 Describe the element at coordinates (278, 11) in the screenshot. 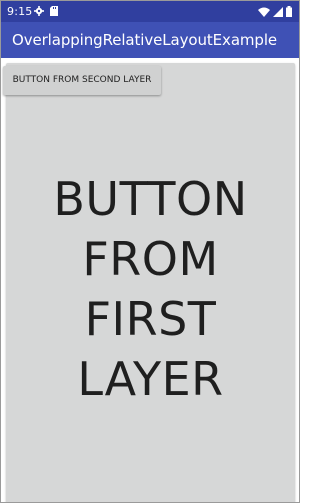

I see `signal-icon` at that location.